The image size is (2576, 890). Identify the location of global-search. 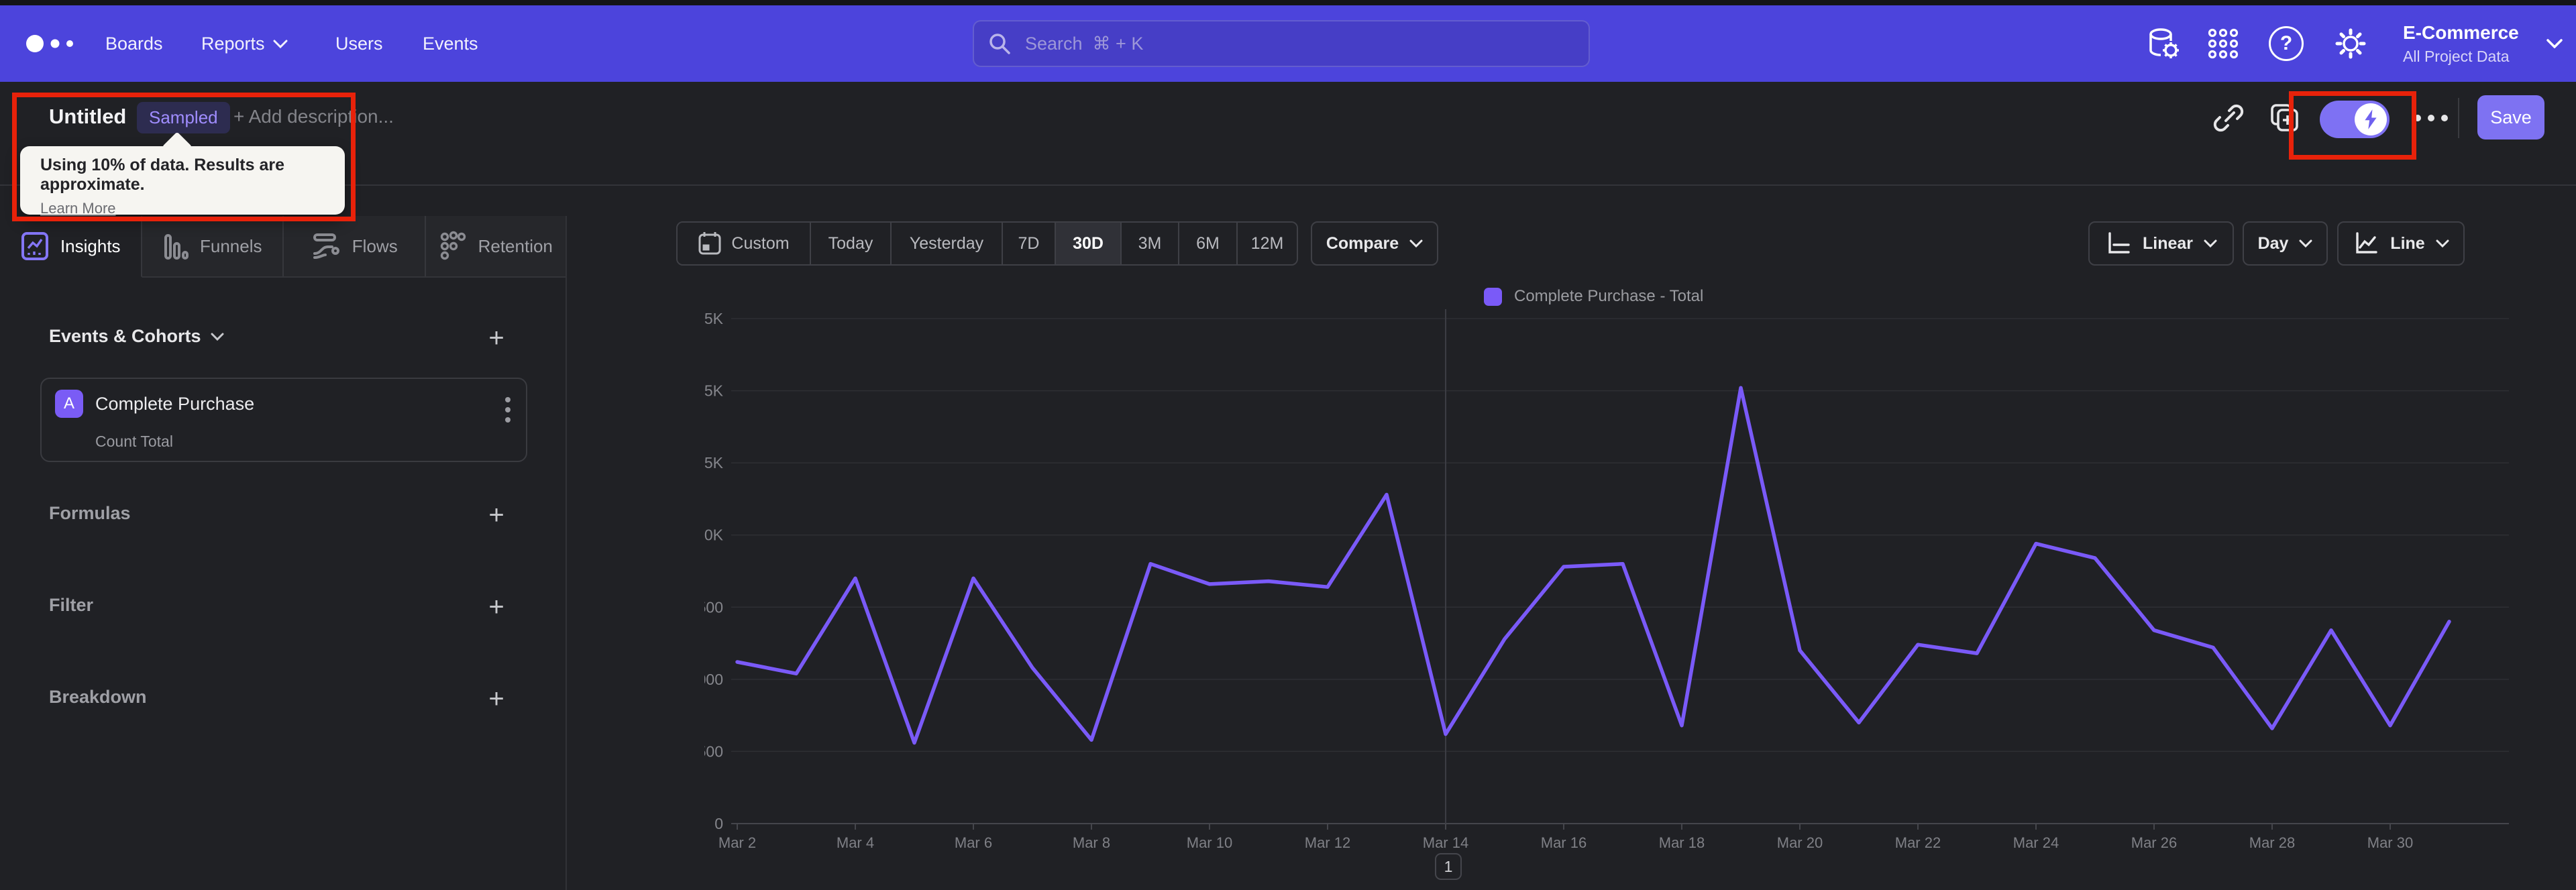
(1281, 43).